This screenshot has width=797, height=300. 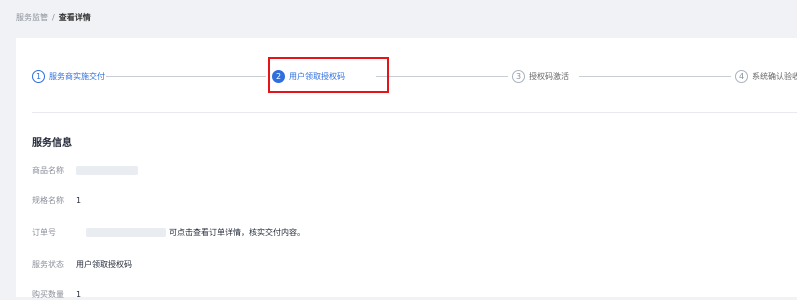 What do you see at coordinates (518, 76) in the screenshot?
I see `step-number-icon: 3` at bounding box center [518, 76].